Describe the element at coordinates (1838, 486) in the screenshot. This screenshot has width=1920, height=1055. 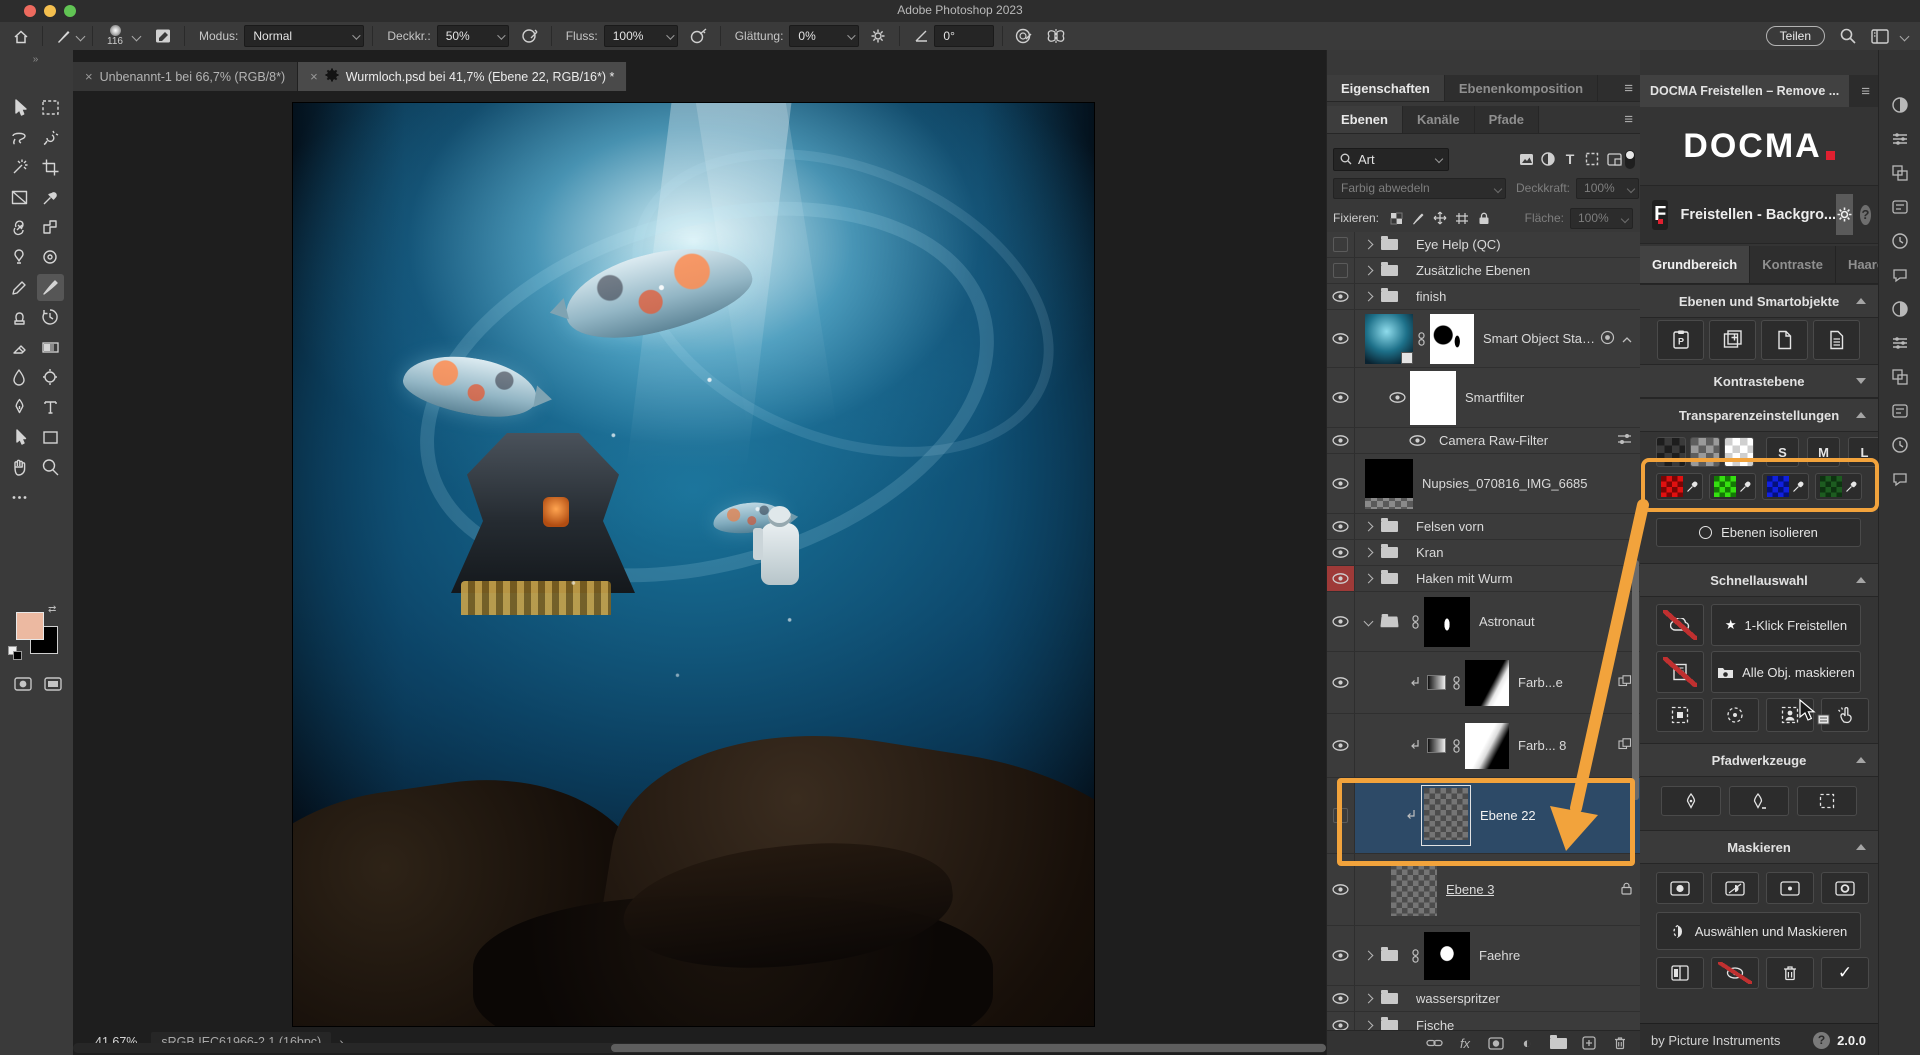
I see `transparency-custom-button` at that location.